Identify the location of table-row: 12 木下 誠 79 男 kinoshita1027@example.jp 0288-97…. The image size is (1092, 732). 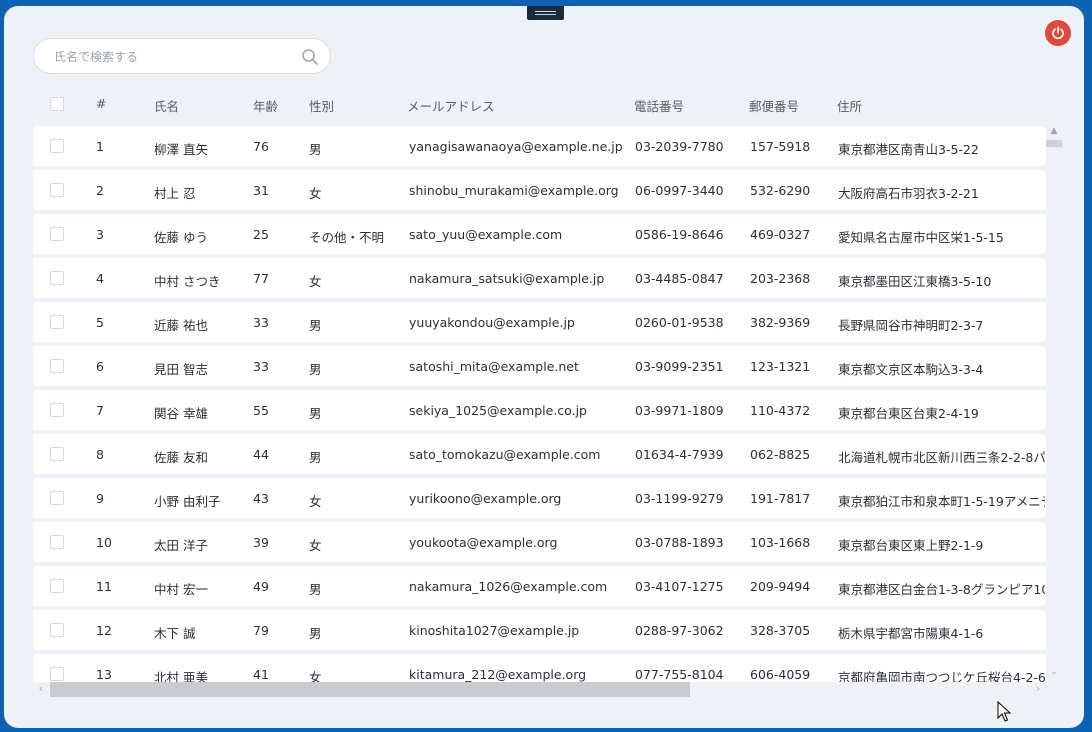
(539, 630).